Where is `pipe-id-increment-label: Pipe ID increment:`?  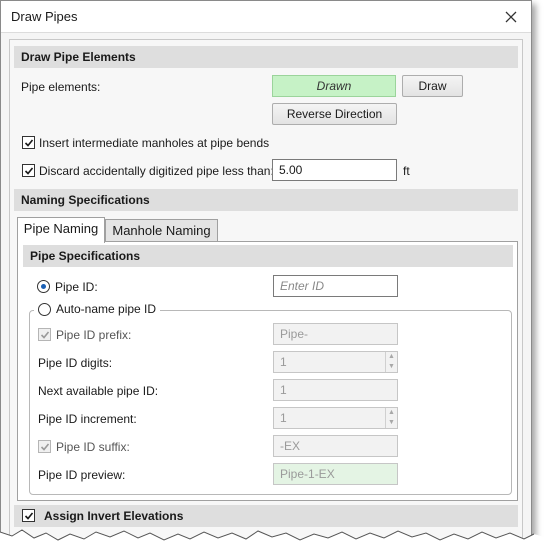
pipe-id-increment-label: Pipe ID increment: is located at coordinates (87, 419).